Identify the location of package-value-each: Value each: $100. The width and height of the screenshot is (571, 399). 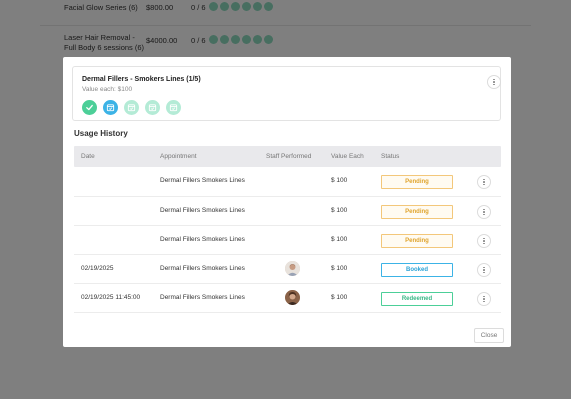
(107, 89).